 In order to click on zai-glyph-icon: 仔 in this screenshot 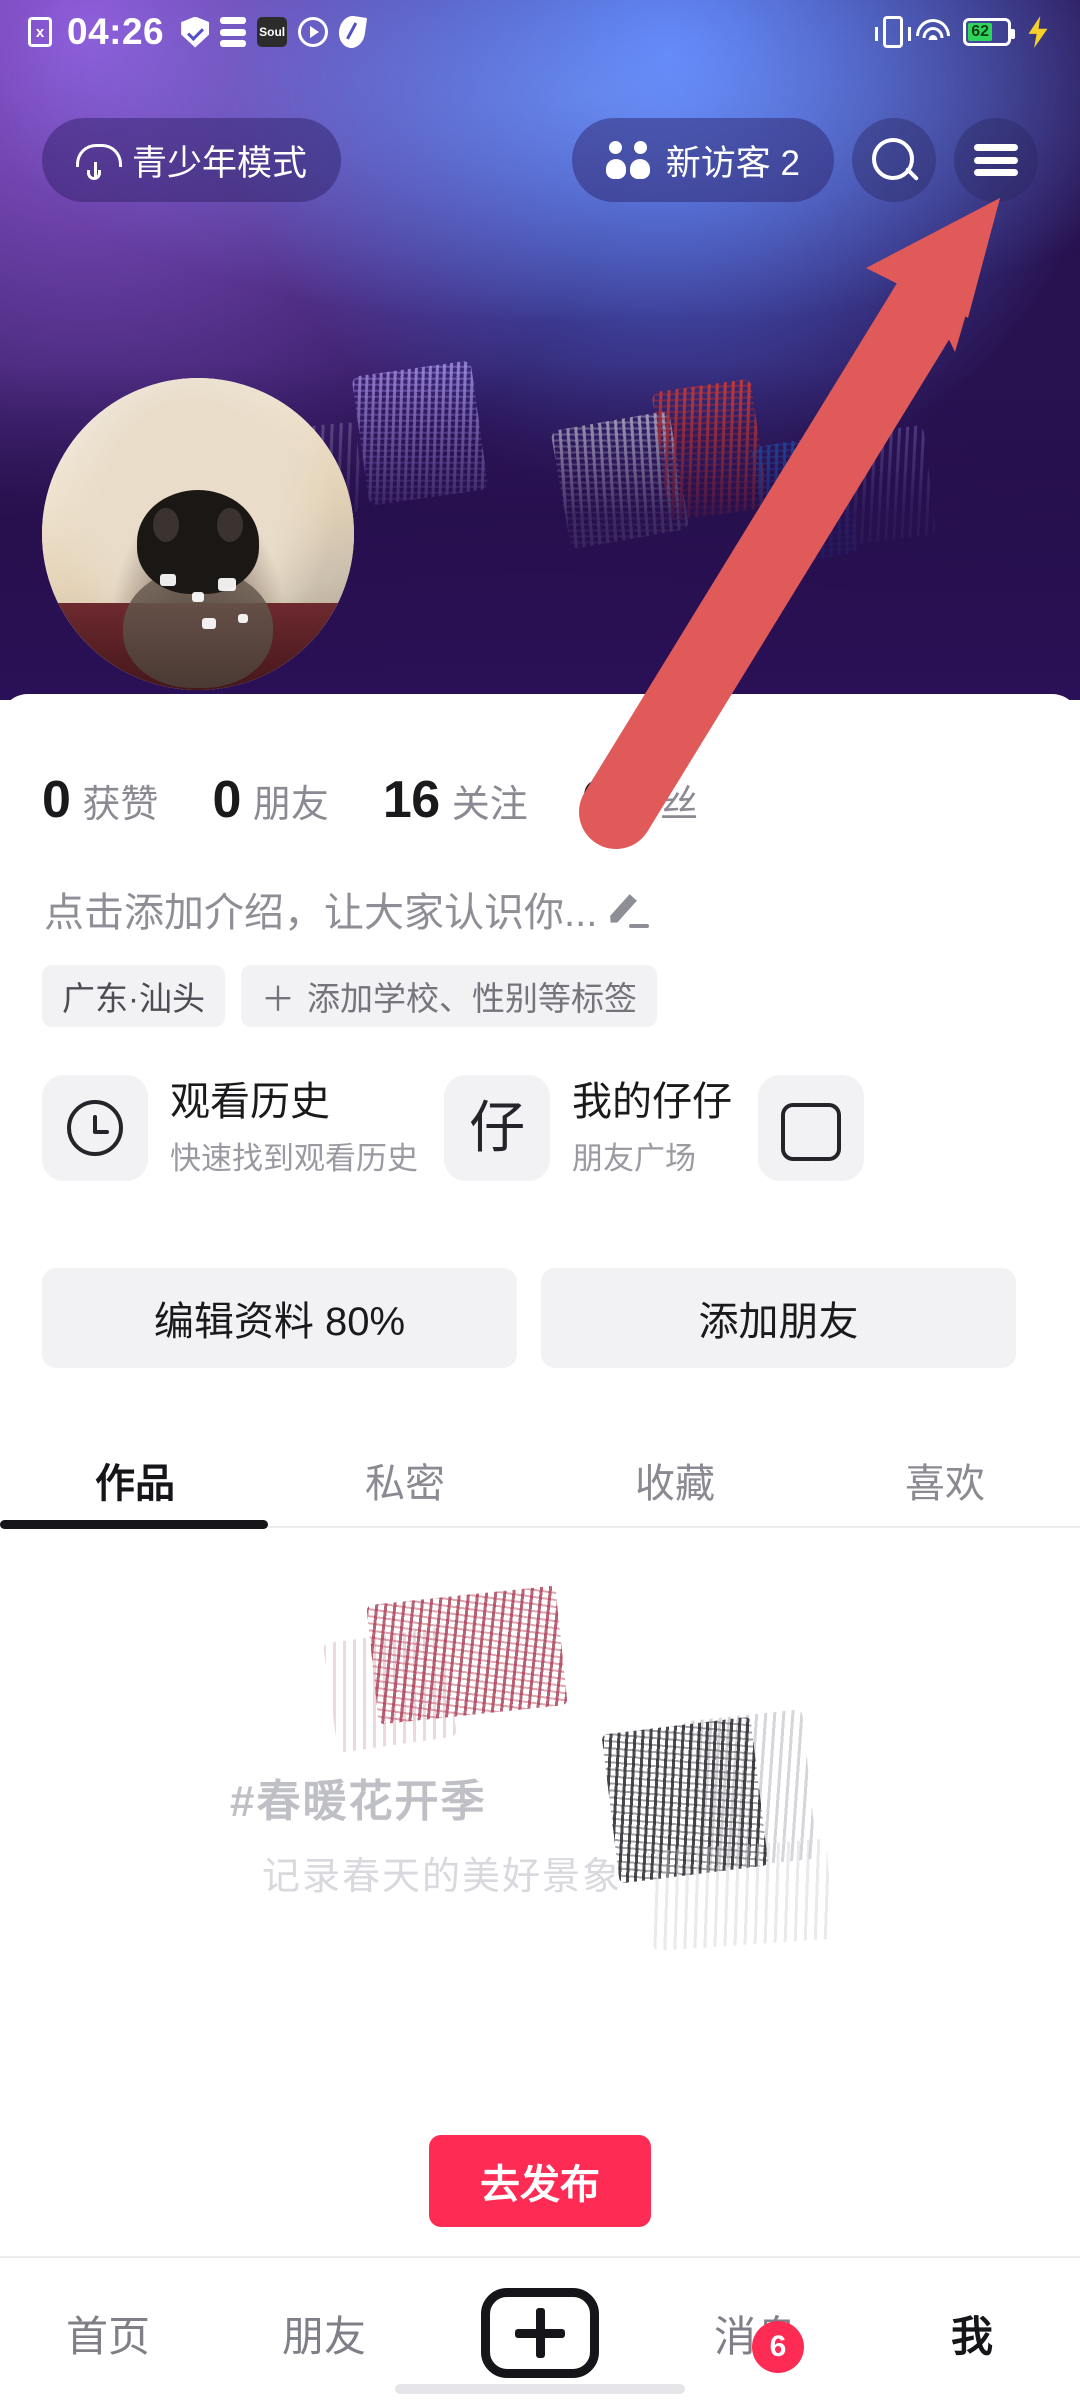, I will do `click(497, 1128)`.